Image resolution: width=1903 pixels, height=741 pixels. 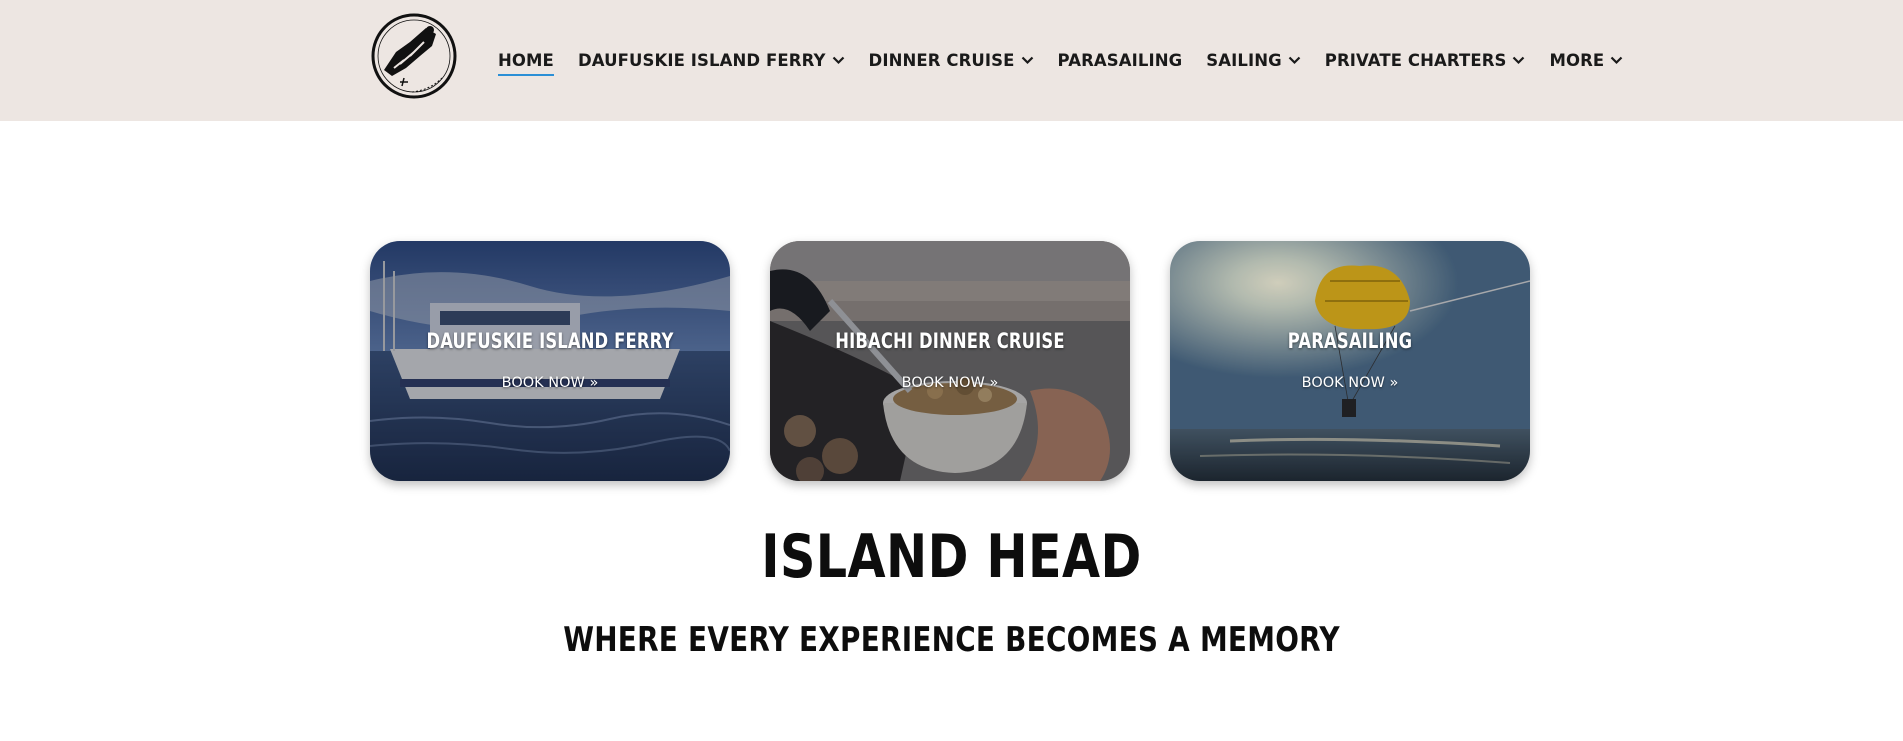 What do you see at coordinates (414, 56) in the screenshot?
I see `island-head-logo-icon` at bounding box center [414, 56].